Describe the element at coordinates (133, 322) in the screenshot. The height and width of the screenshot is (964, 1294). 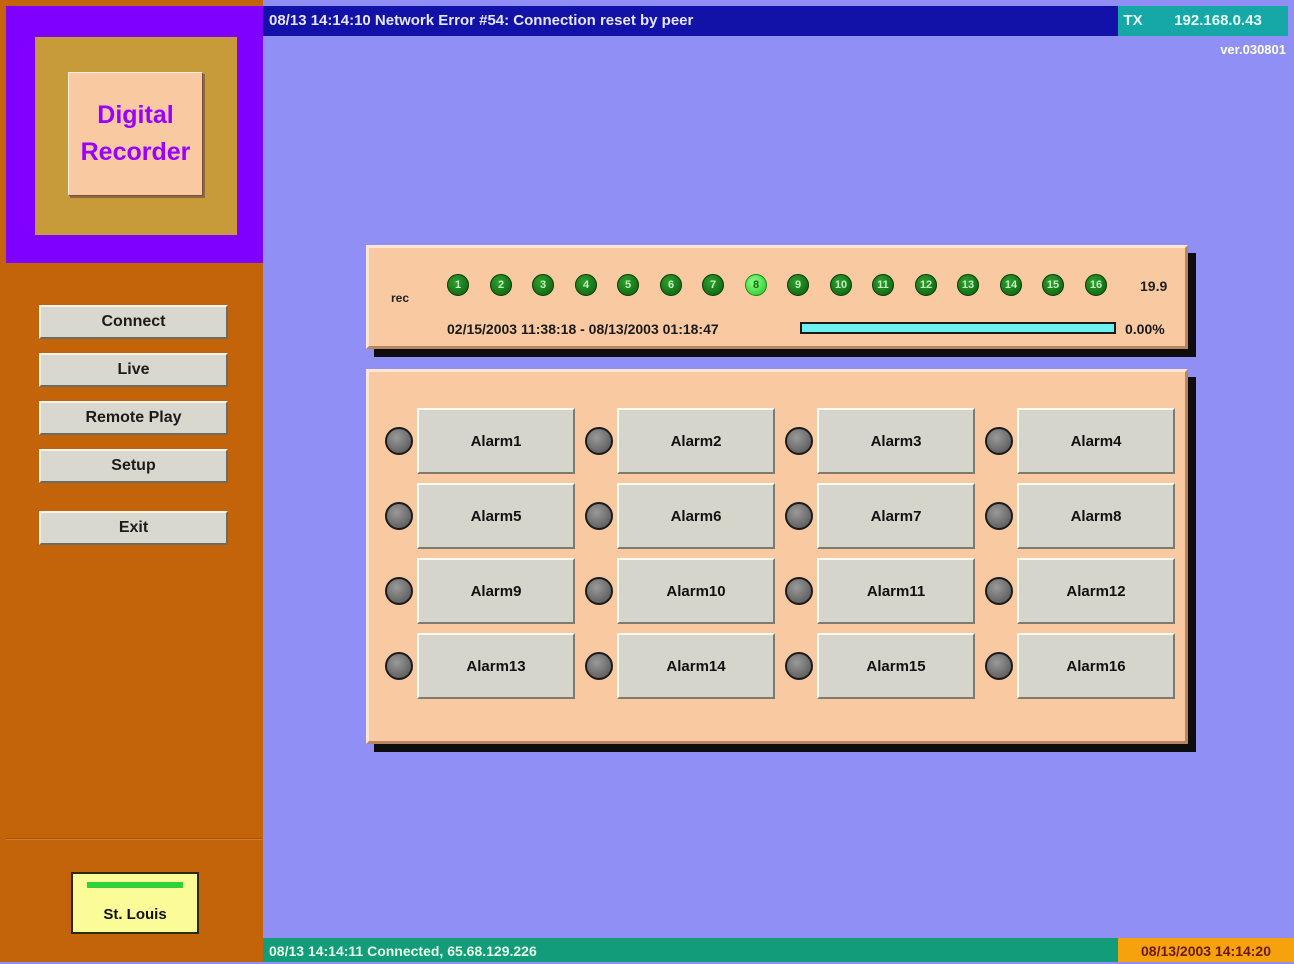
I see `connect-button: Connect` at that location.